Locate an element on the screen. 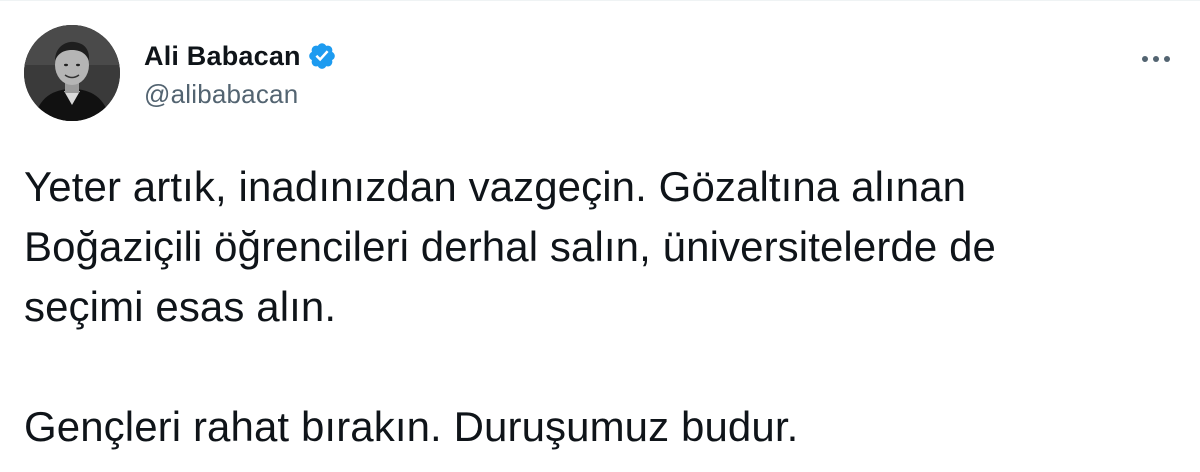  tweet-paragraph-2: Gençleri rahat bırakın. Duruşumuz budur. is located at coordinates (411, 426).